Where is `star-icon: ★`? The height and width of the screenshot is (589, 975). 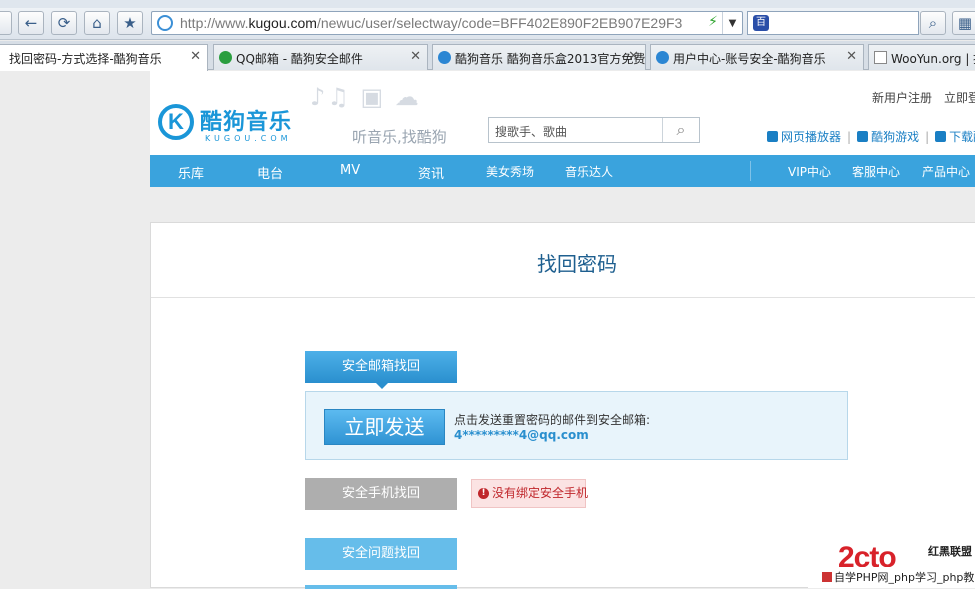 star-icon: ★ is located at coordinates (130, 23).